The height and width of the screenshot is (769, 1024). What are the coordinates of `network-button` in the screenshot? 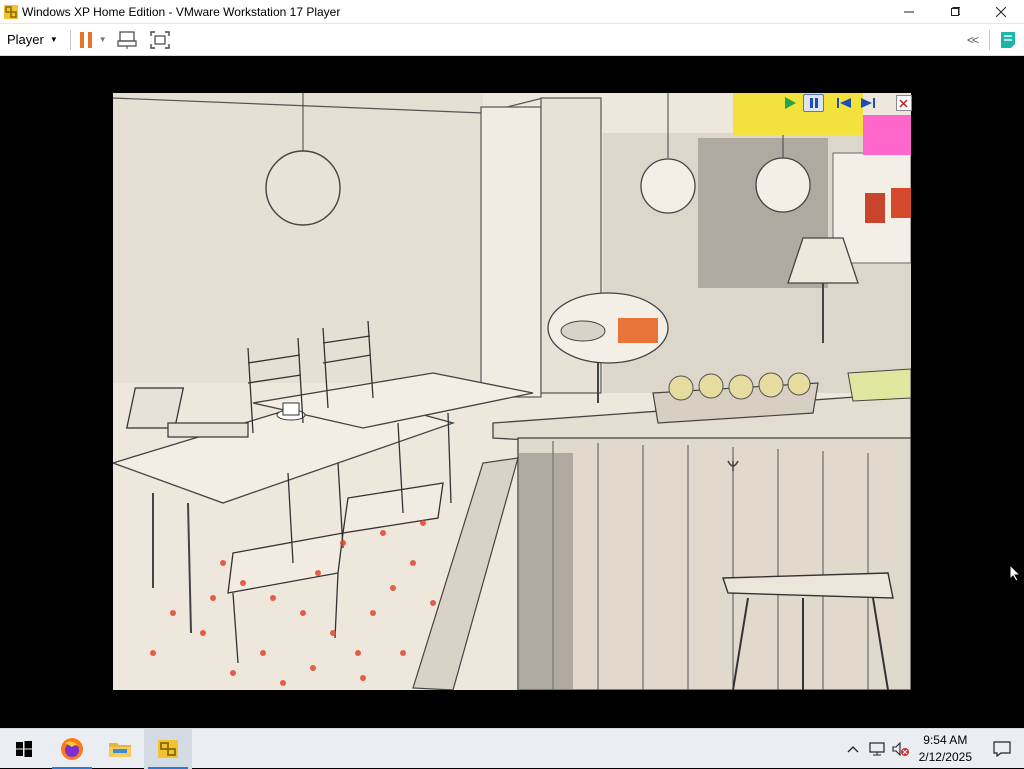 It's located at (877, 749).